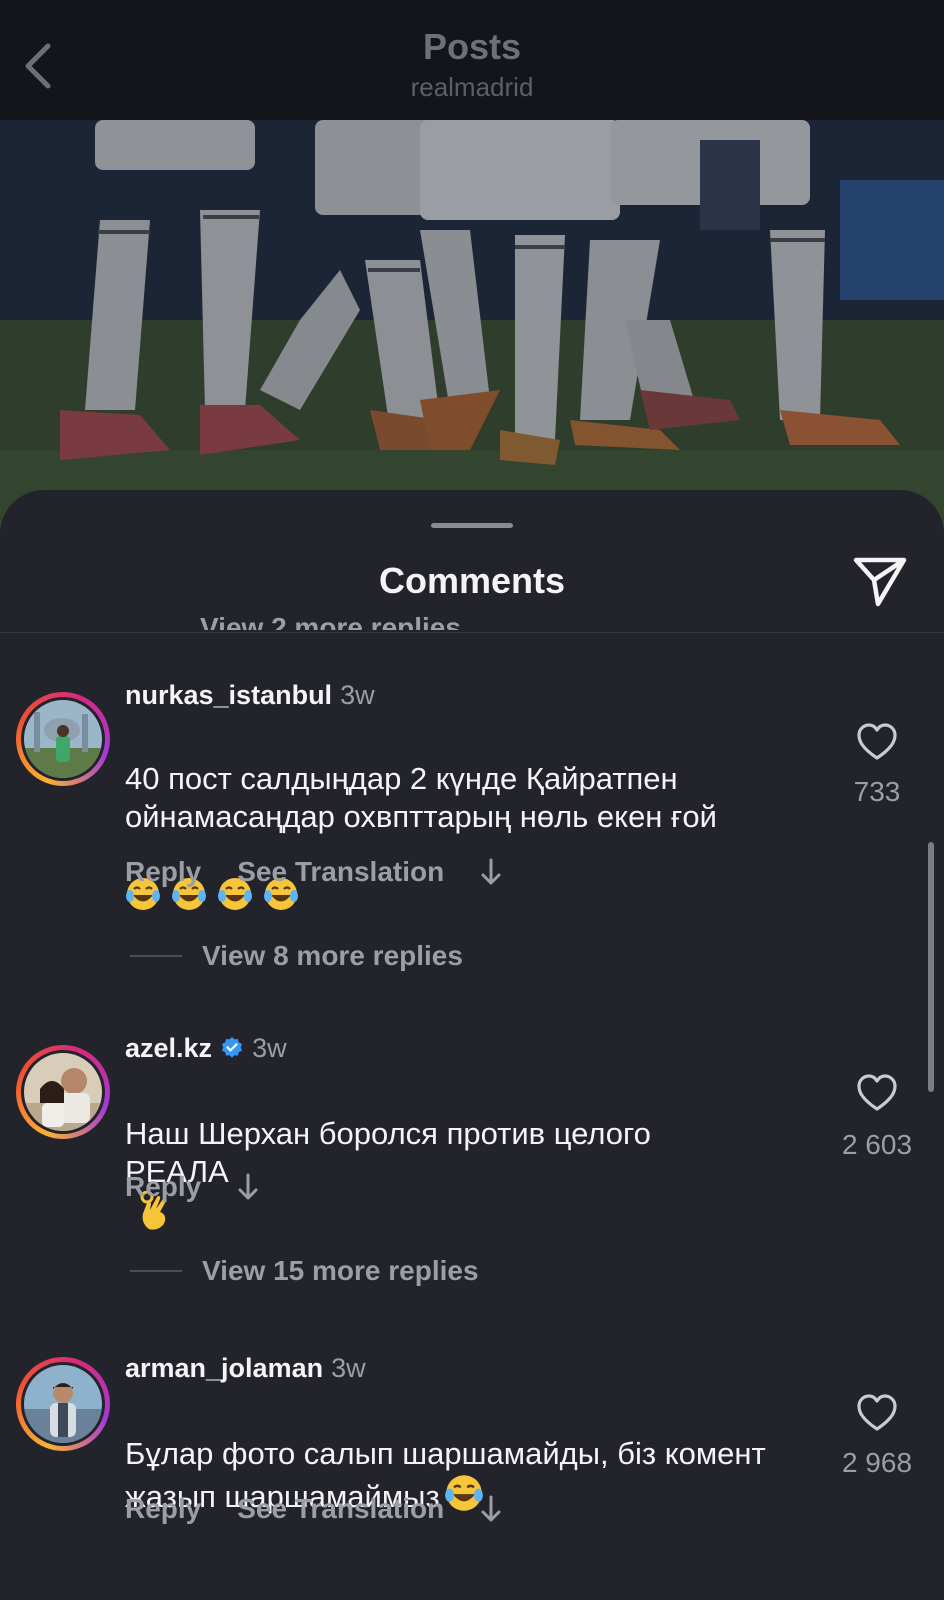 The height and width of the screenshot is (1600, 944). Describe the element at coordinates (296, 956) in the screenshot. I see `view-more-replies-button: View 8 more replies` at that location.